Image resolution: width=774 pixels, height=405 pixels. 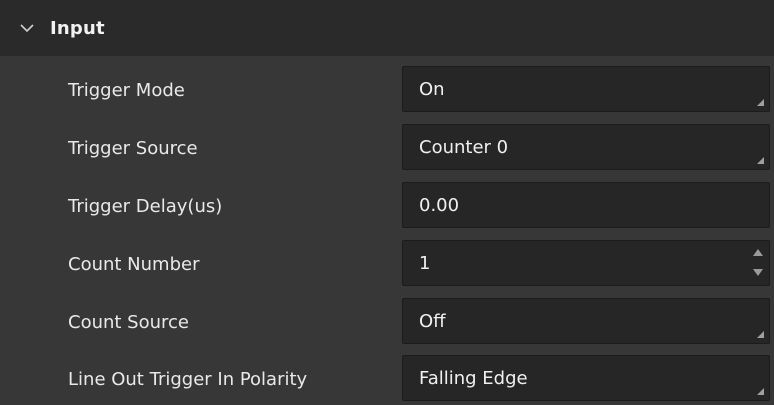 What do you see at coordinates (432, 321) in the screenshot?
I see `count-source-value: Off` at bounding box center [432, 321].